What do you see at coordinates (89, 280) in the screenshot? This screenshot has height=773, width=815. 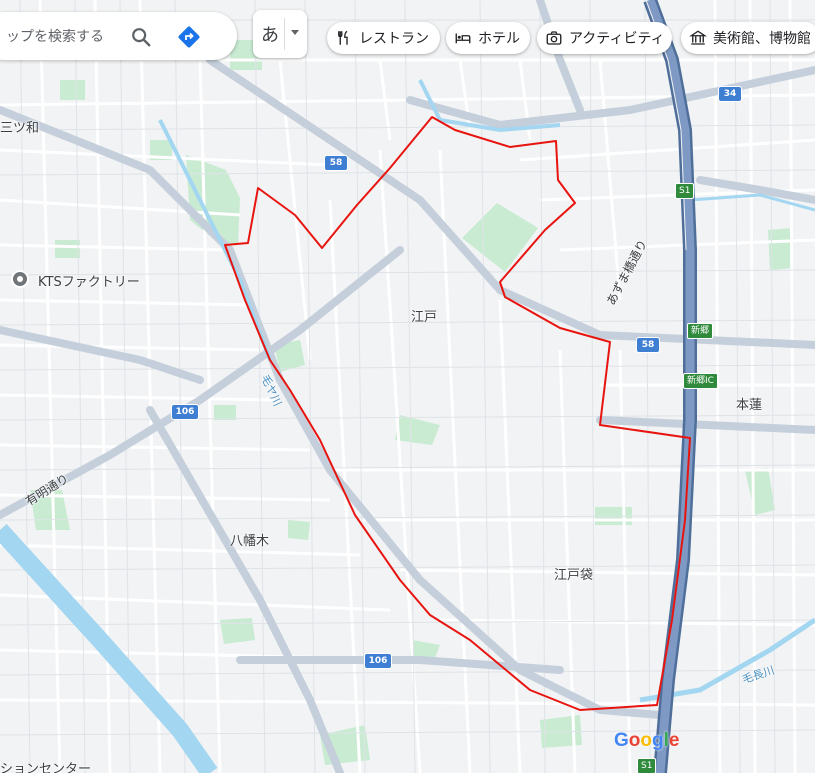 I see `place-label-kts: KTSファクトリー` at bounding box center [89, 280].